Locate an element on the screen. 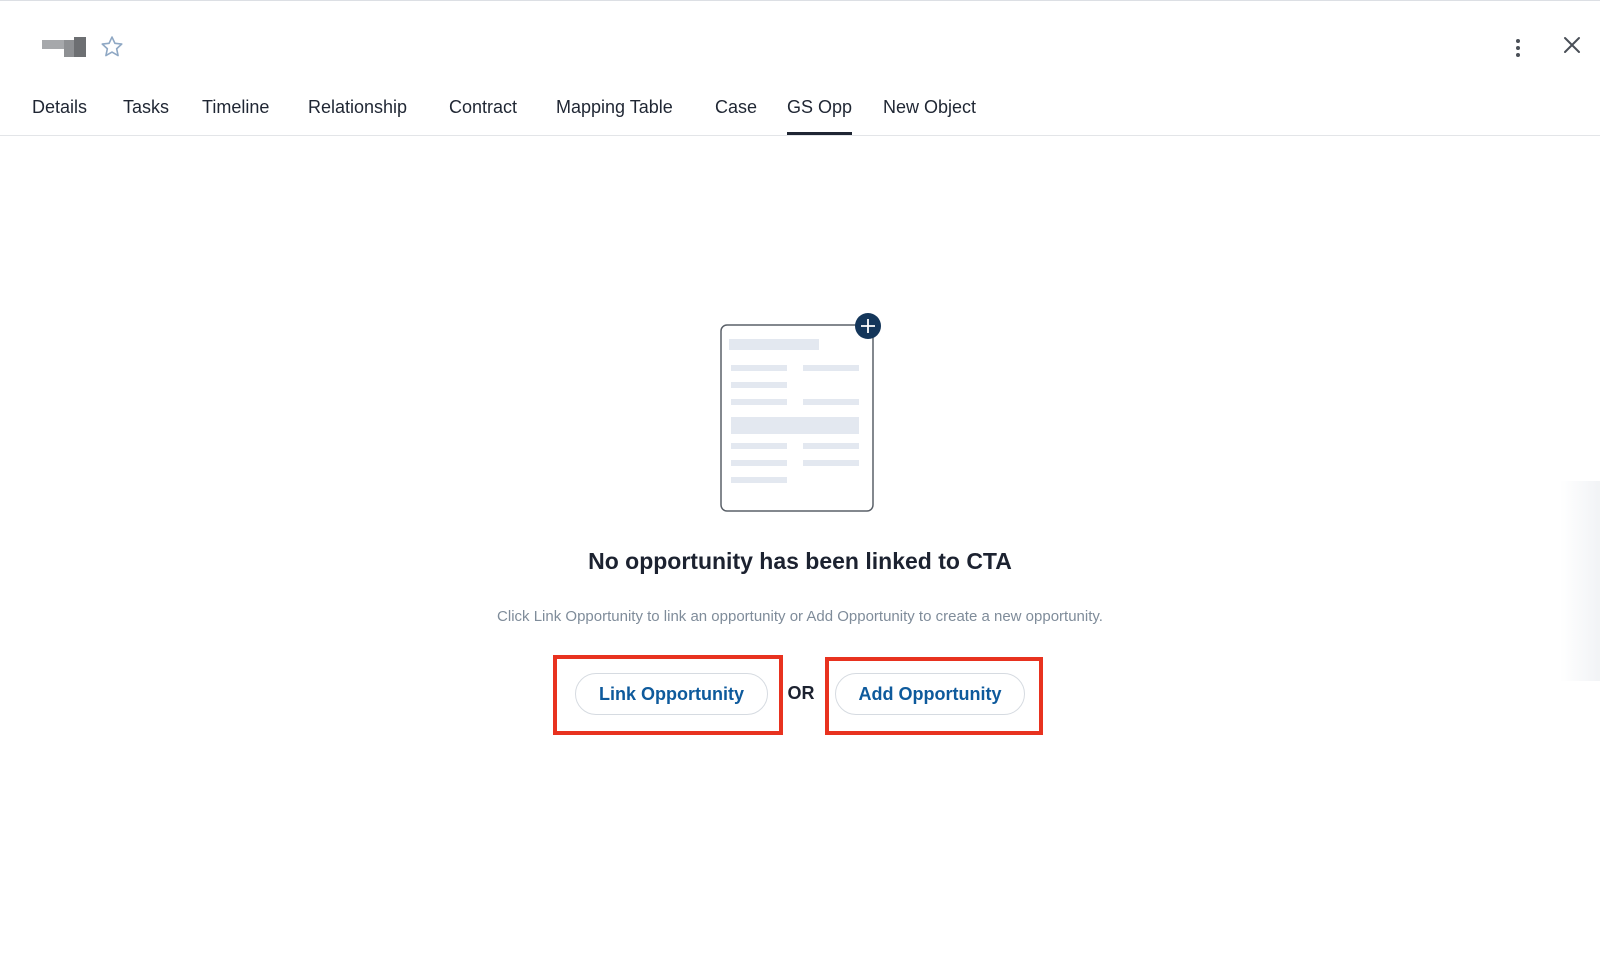 The height and width of the screenshot is (970, 1600). edge-shadow is located at coordinates (1580, 581).